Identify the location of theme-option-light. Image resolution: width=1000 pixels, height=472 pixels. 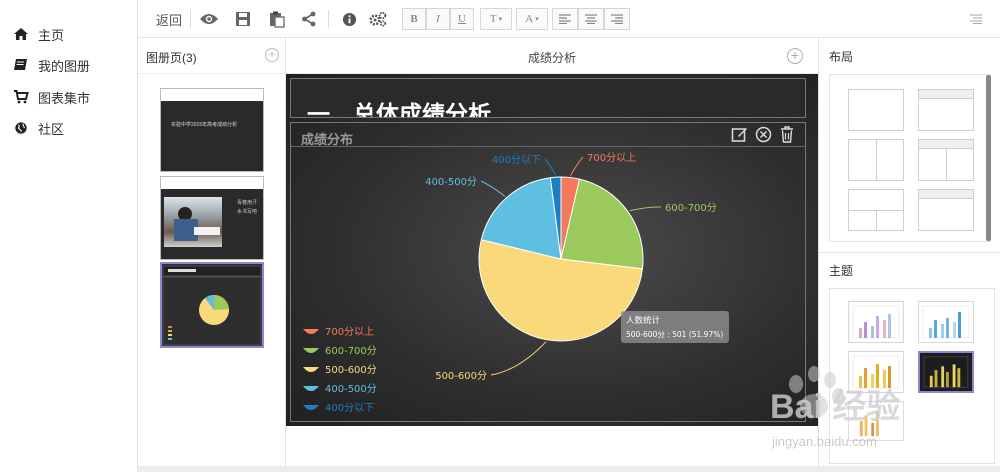
(876, 322).